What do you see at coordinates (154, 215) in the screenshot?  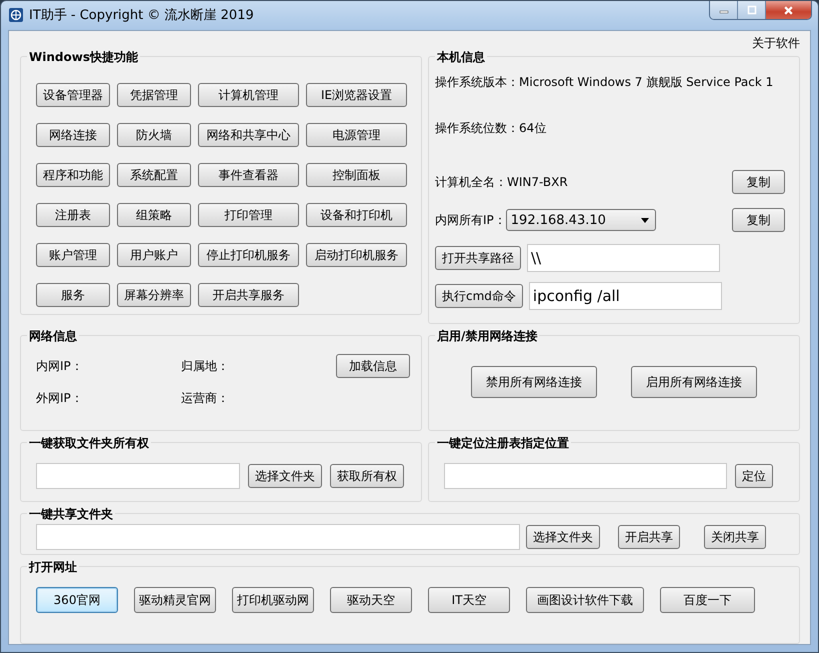 I see `button: 组策略` at bounding box center [154, 215].